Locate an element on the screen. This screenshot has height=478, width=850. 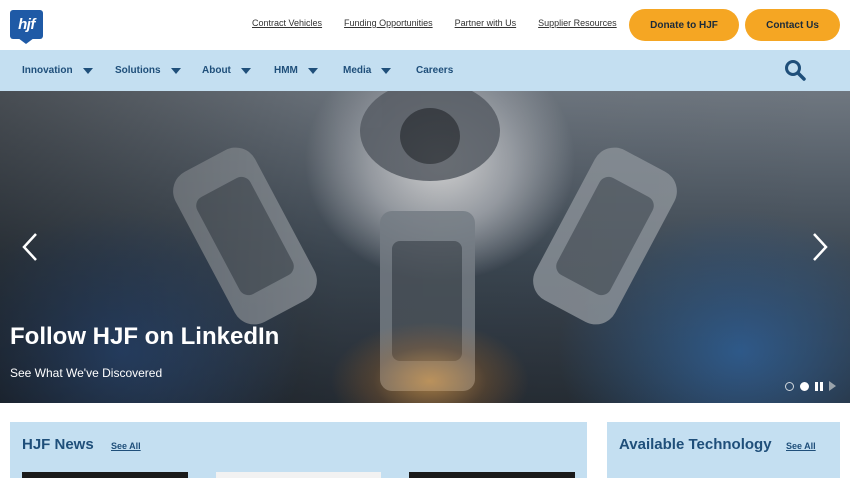
hjf-logo: hjf is located at coordinates (26, 27).